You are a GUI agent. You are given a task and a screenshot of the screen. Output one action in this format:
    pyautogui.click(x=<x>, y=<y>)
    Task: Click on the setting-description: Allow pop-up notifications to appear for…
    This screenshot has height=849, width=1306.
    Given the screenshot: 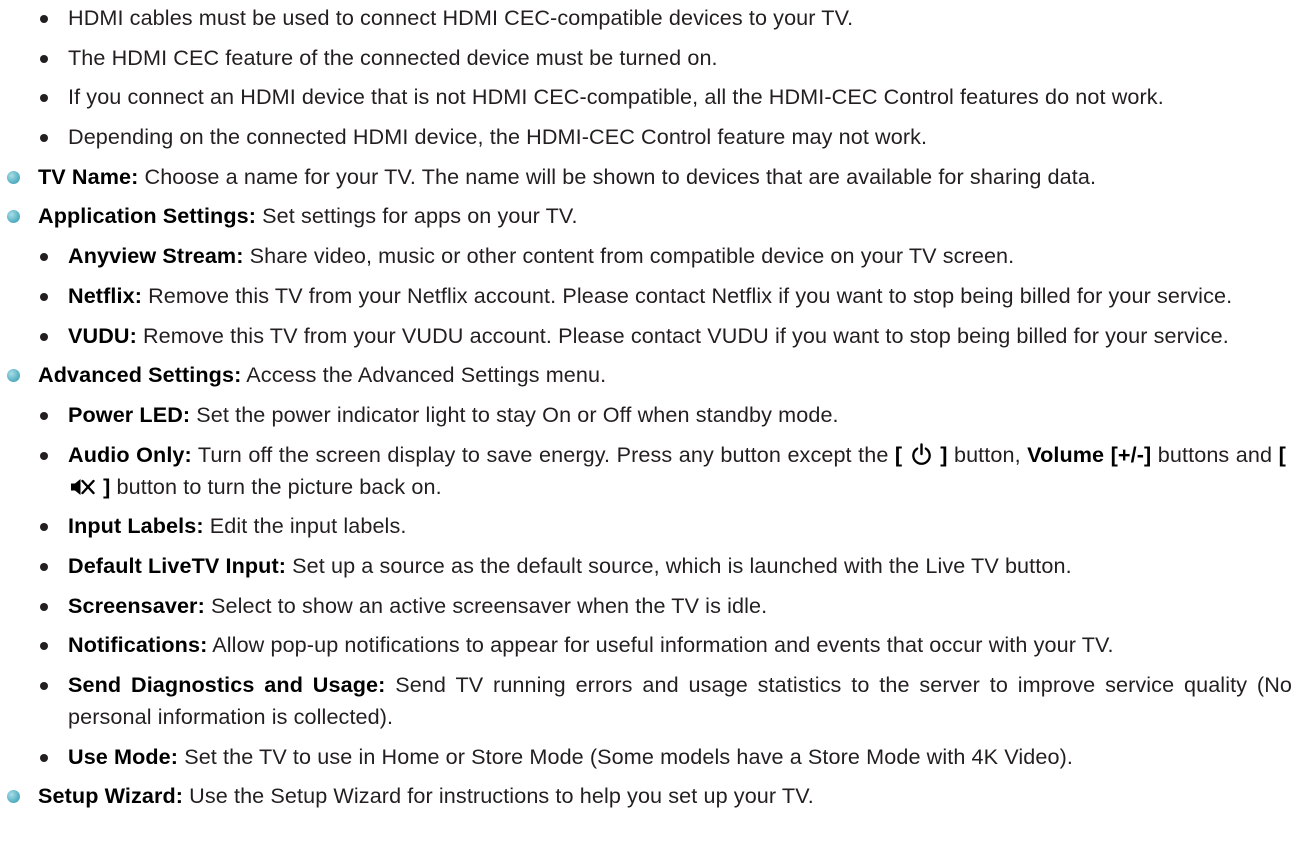 What is the action you would take?
    pyautogui.click(x=660, y=645)
    